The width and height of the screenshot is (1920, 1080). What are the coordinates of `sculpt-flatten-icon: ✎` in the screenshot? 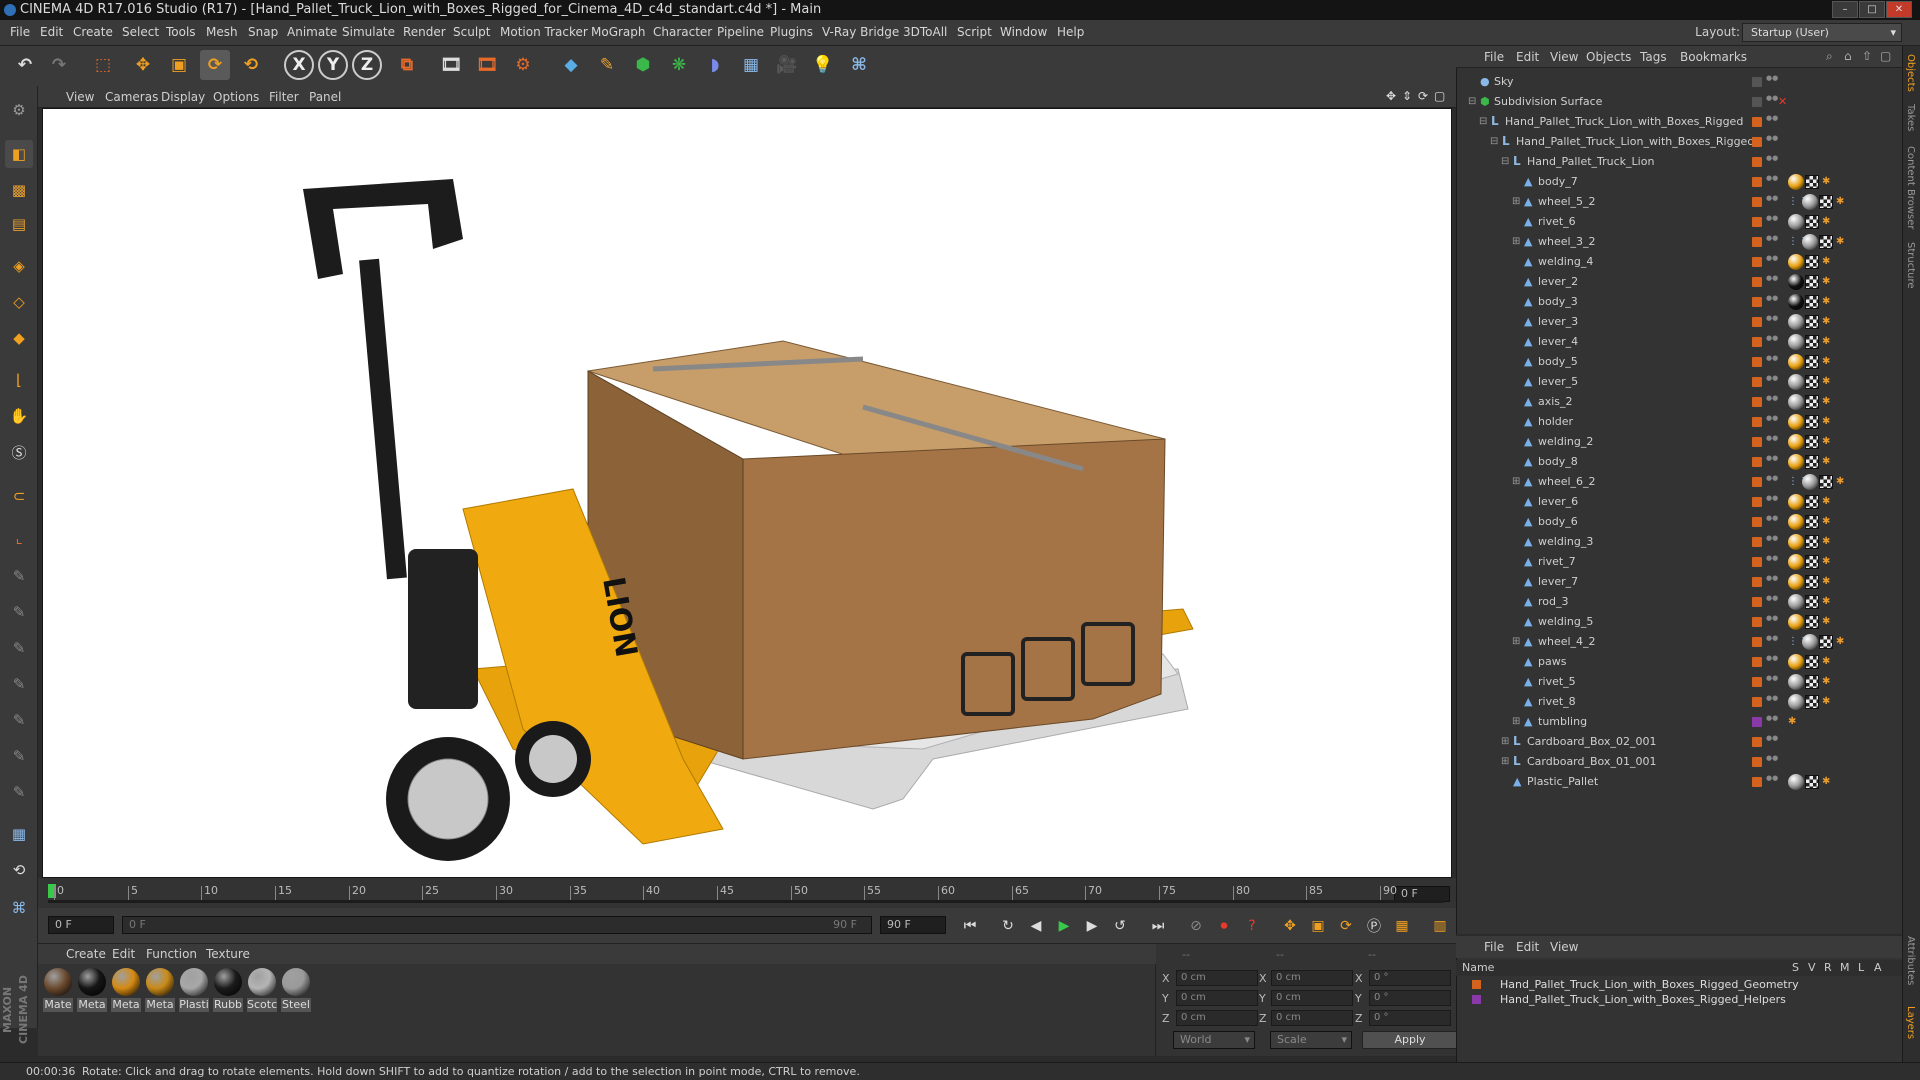 It's located at (19, 648).